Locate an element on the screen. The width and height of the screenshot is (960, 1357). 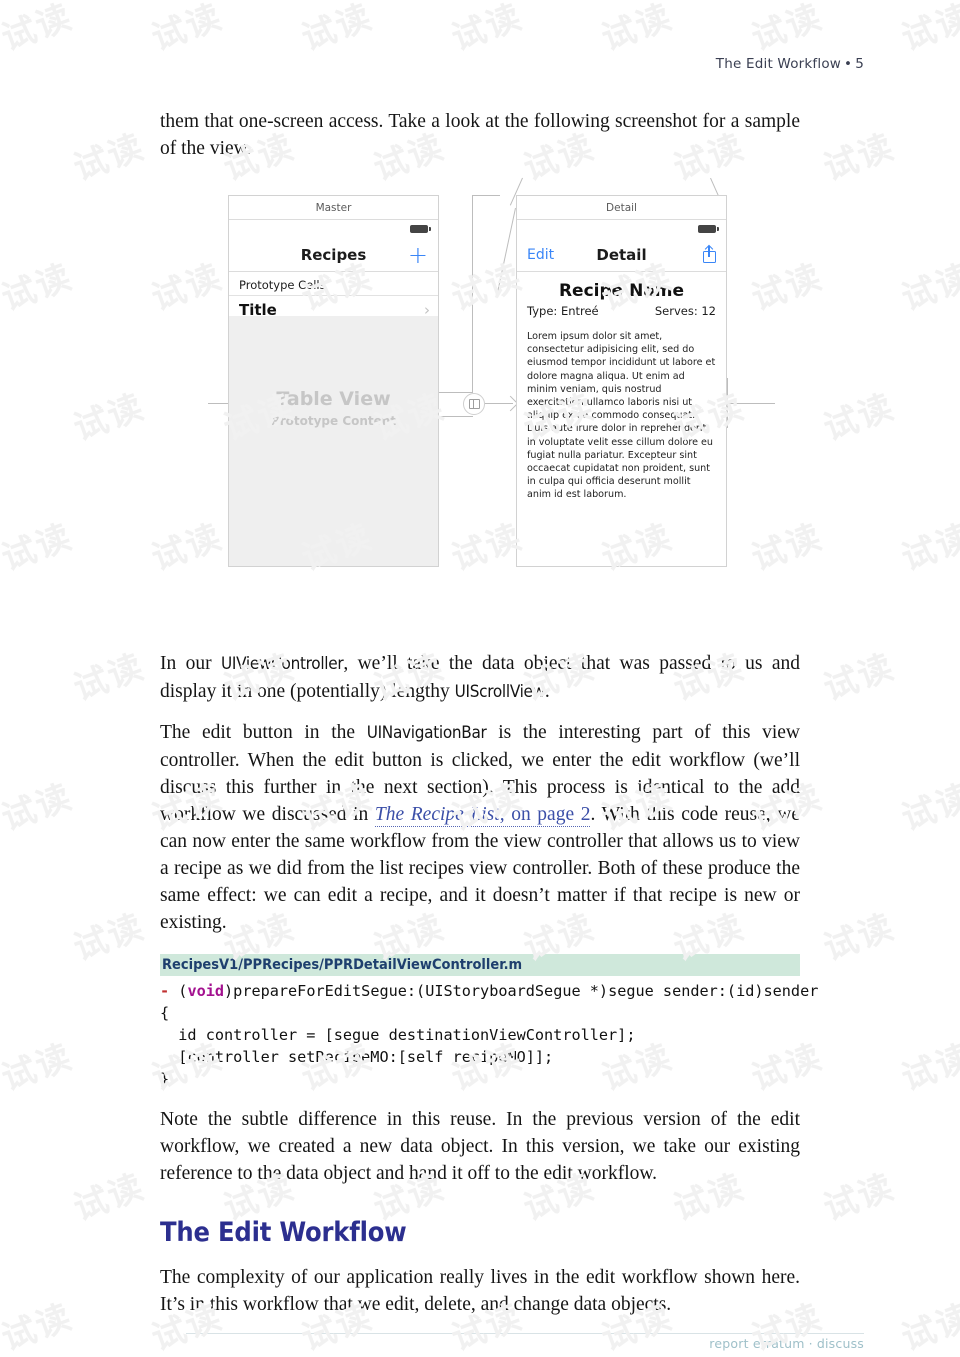
add-recipe-button: + is located at coordinates (417, 254).